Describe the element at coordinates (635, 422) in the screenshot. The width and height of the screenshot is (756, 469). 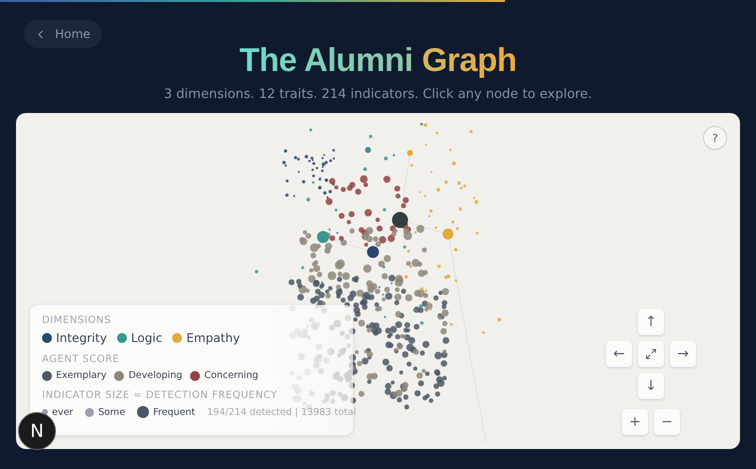
I see `zoom-in-button: +` at that location.